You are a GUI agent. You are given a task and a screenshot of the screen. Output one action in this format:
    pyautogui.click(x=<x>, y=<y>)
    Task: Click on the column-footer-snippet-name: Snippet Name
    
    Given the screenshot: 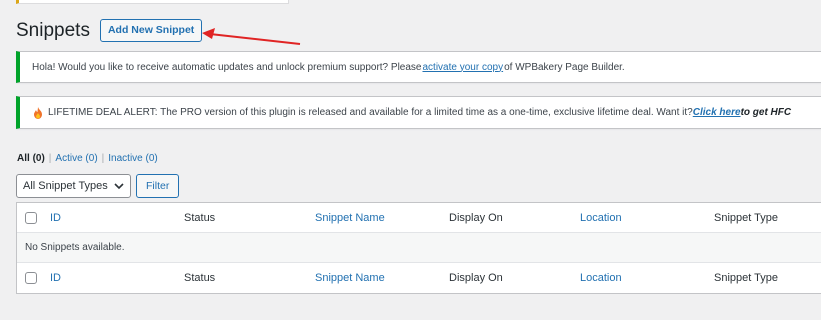 What is the action you would take?
    pyautogui.click(x=350, y=278)
    